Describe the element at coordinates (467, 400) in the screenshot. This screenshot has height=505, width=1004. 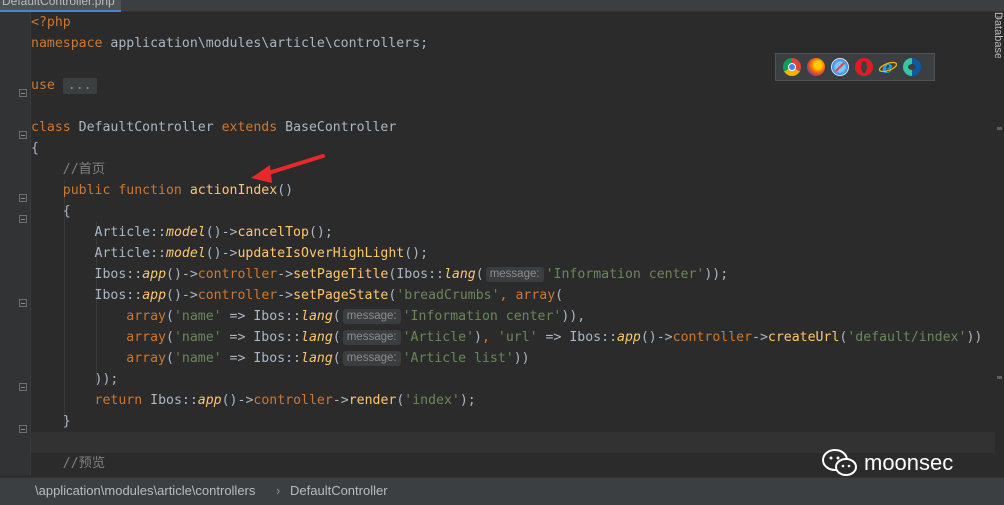
I see `parens: );` at that location.